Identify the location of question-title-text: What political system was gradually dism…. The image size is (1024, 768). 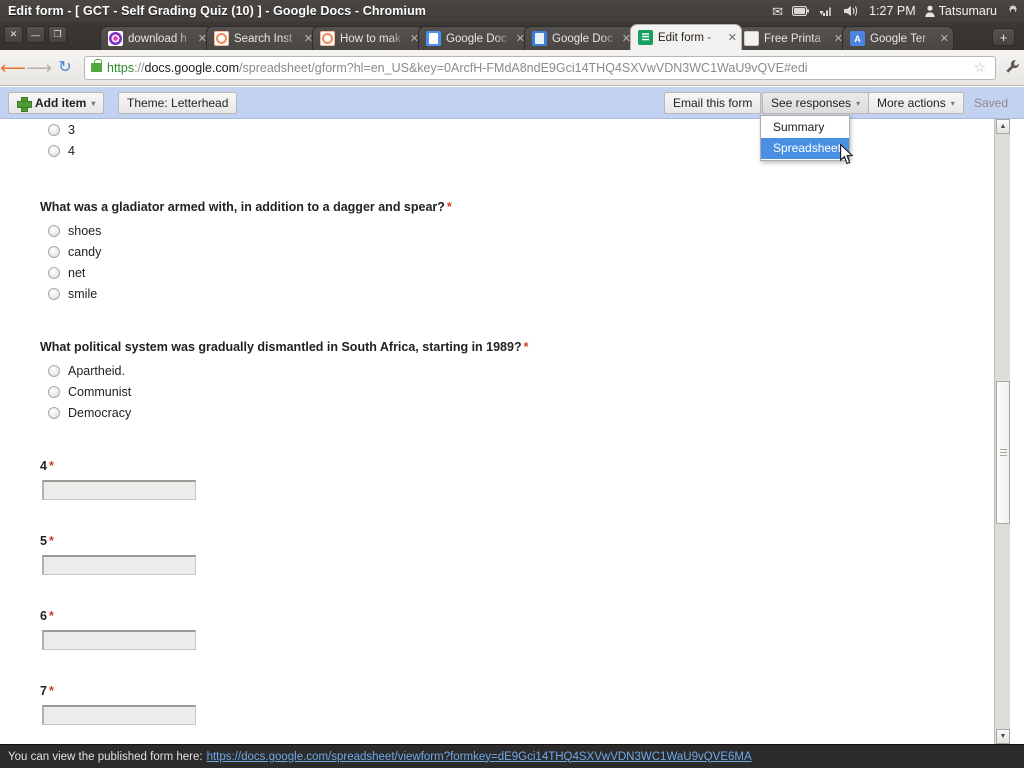
(281, 347).